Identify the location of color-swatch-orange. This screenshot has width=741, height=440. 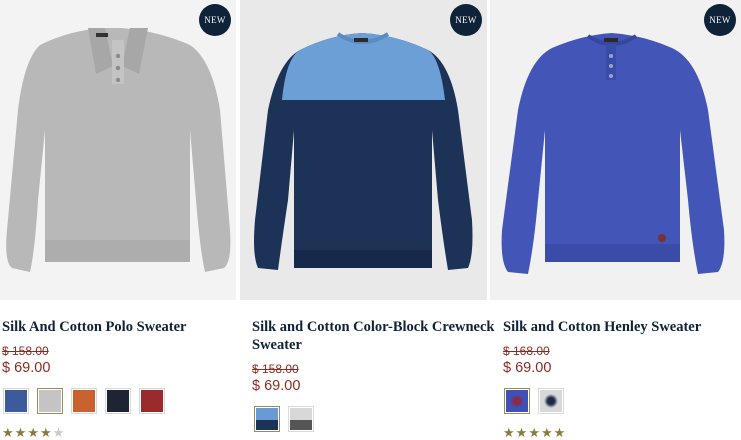
(84, 401).